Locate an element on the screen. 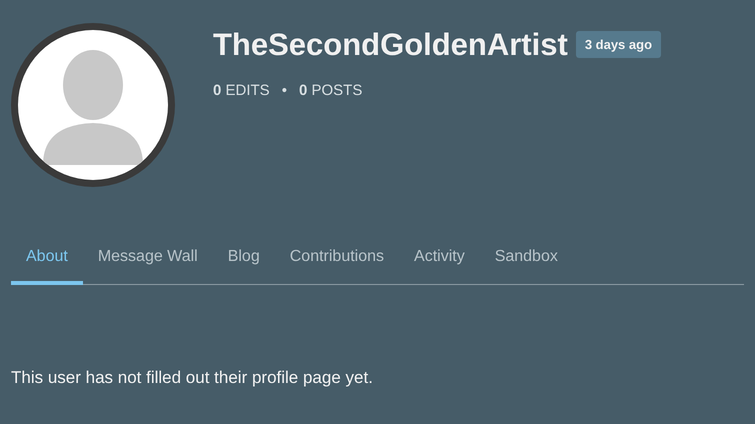 This screenshot has height=424, width=755. stat-count: 0 POSTS is located at coordinates (330, 91).